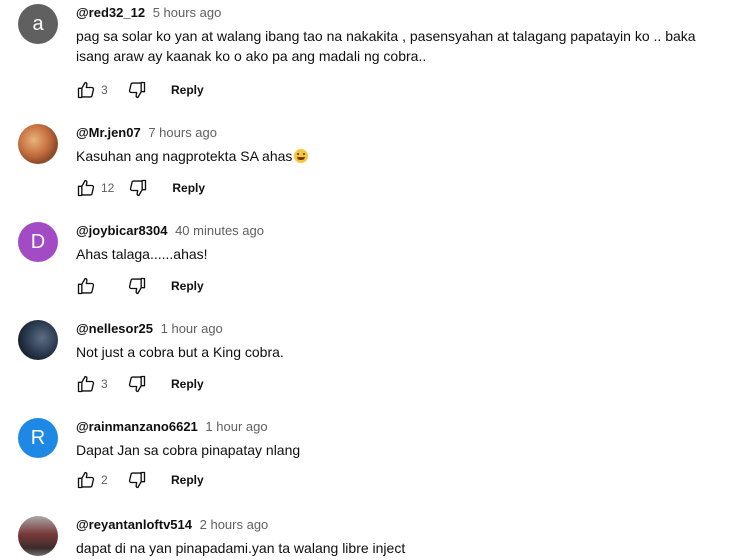 The height and width of the screenshot is (560, 750). Describe the element at coordinates (187, 12) in the screenshot. I see `timestamp: 5 hours ago` at that location.